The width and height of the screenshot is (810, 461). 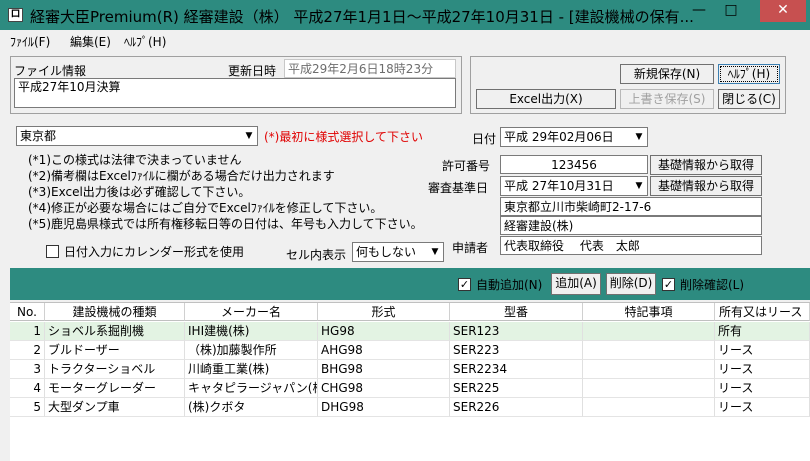 What do you see at coordinates (783, 11) in the screenshot?
I see `close-icon: ✕` at bounding box center [783, 11].